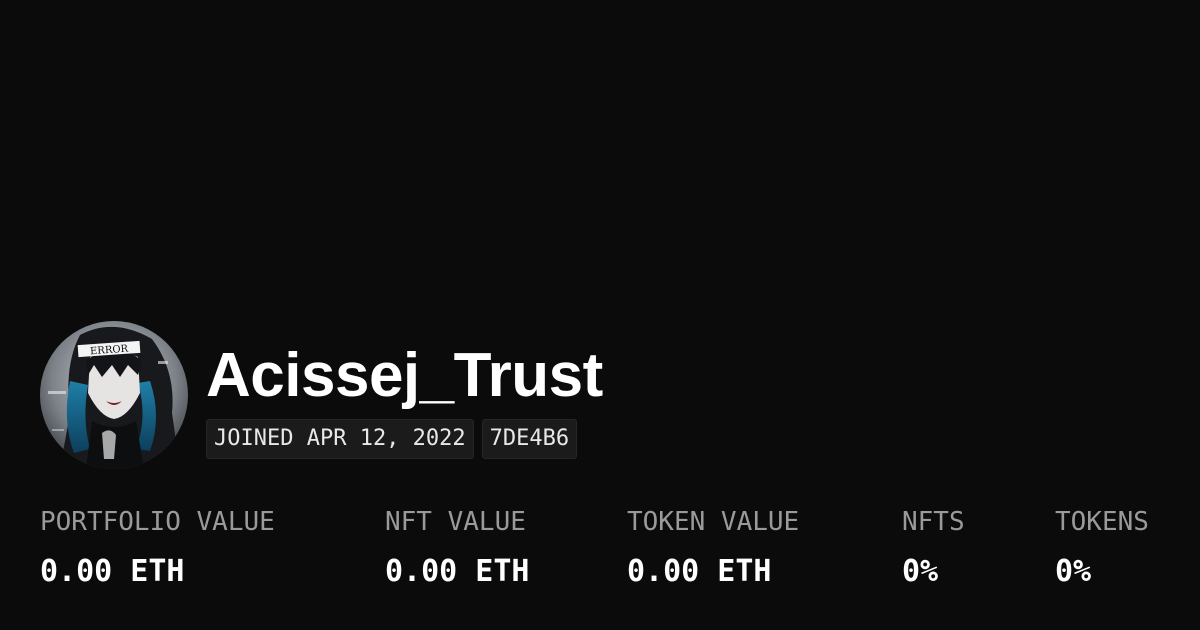  I want to click on stat-portfolio-value: PORTFOLIO VALUE 0.00 ETH, so click(157, 547).